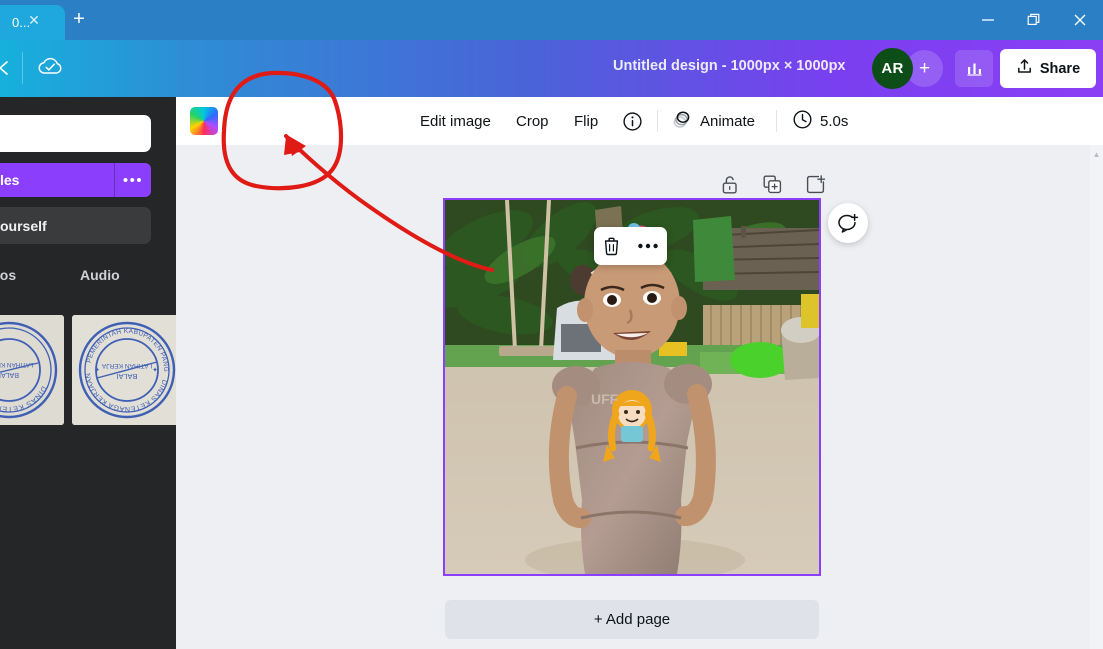 This screenshot has width=1103, height=649. I want to click on info-icon, so click(632, 121).